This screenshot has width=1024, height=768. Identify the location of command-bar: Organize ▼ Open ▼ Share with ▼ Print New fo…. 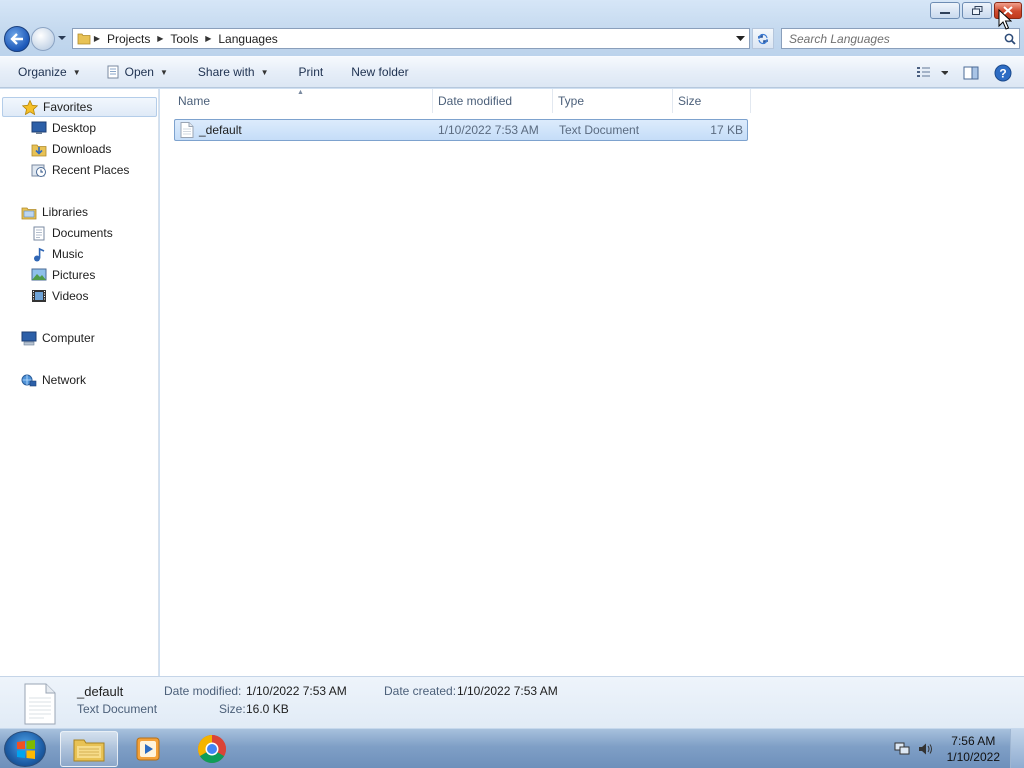
(512, 72).